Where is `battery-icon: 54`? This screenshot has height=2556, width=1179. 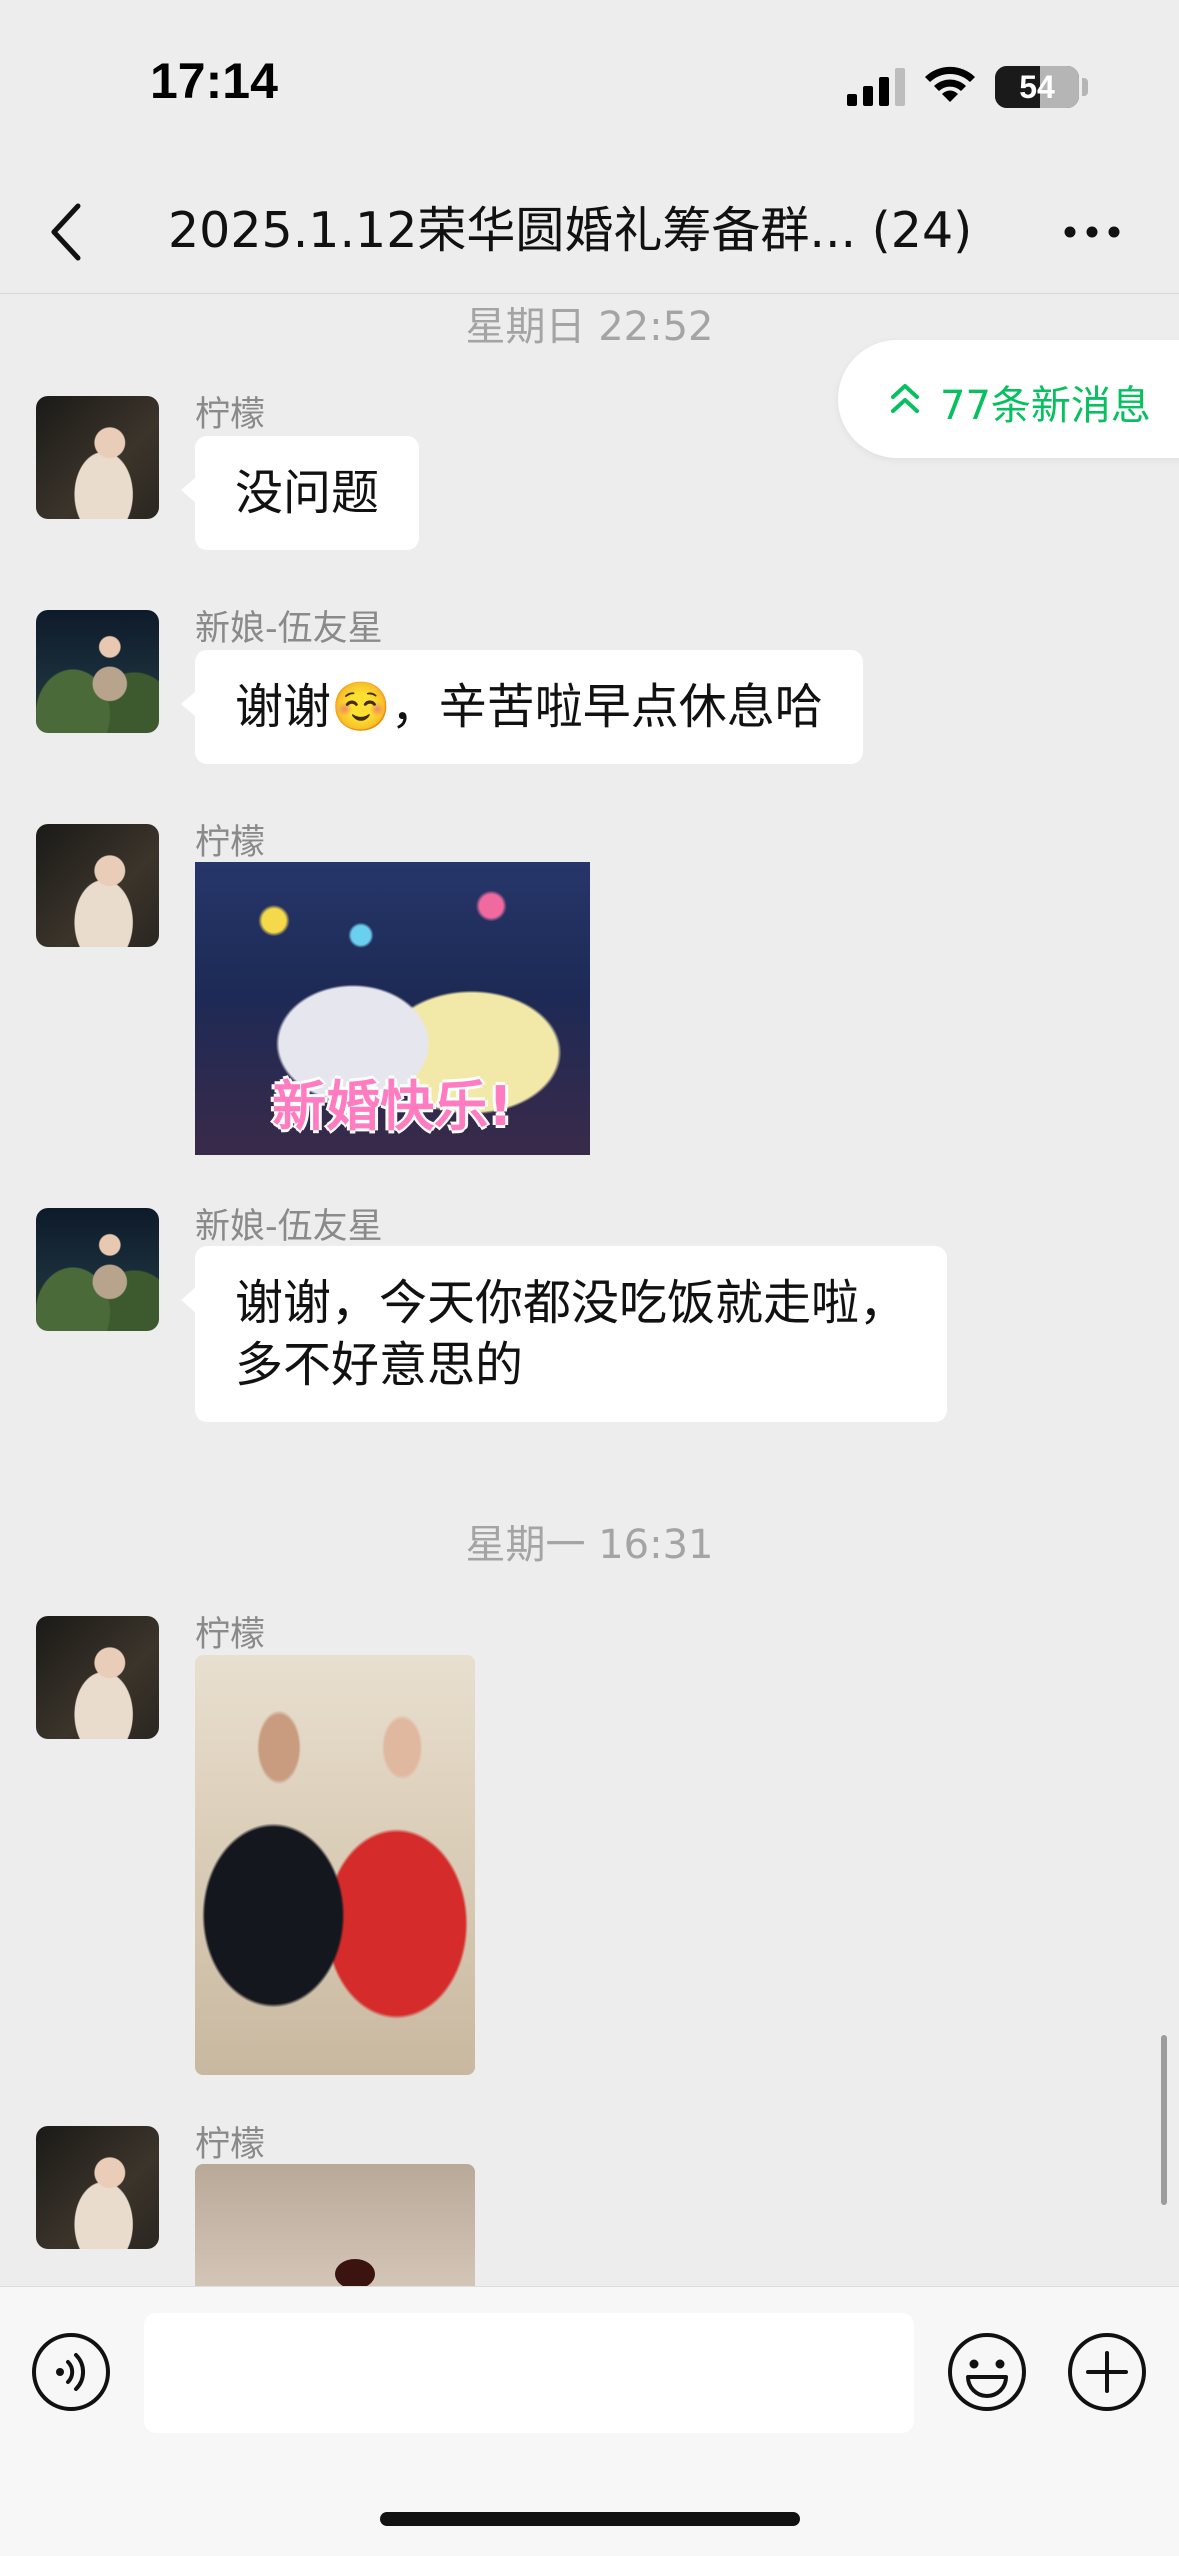 battery-icon: 54 is located at coordinates (1037, 87).